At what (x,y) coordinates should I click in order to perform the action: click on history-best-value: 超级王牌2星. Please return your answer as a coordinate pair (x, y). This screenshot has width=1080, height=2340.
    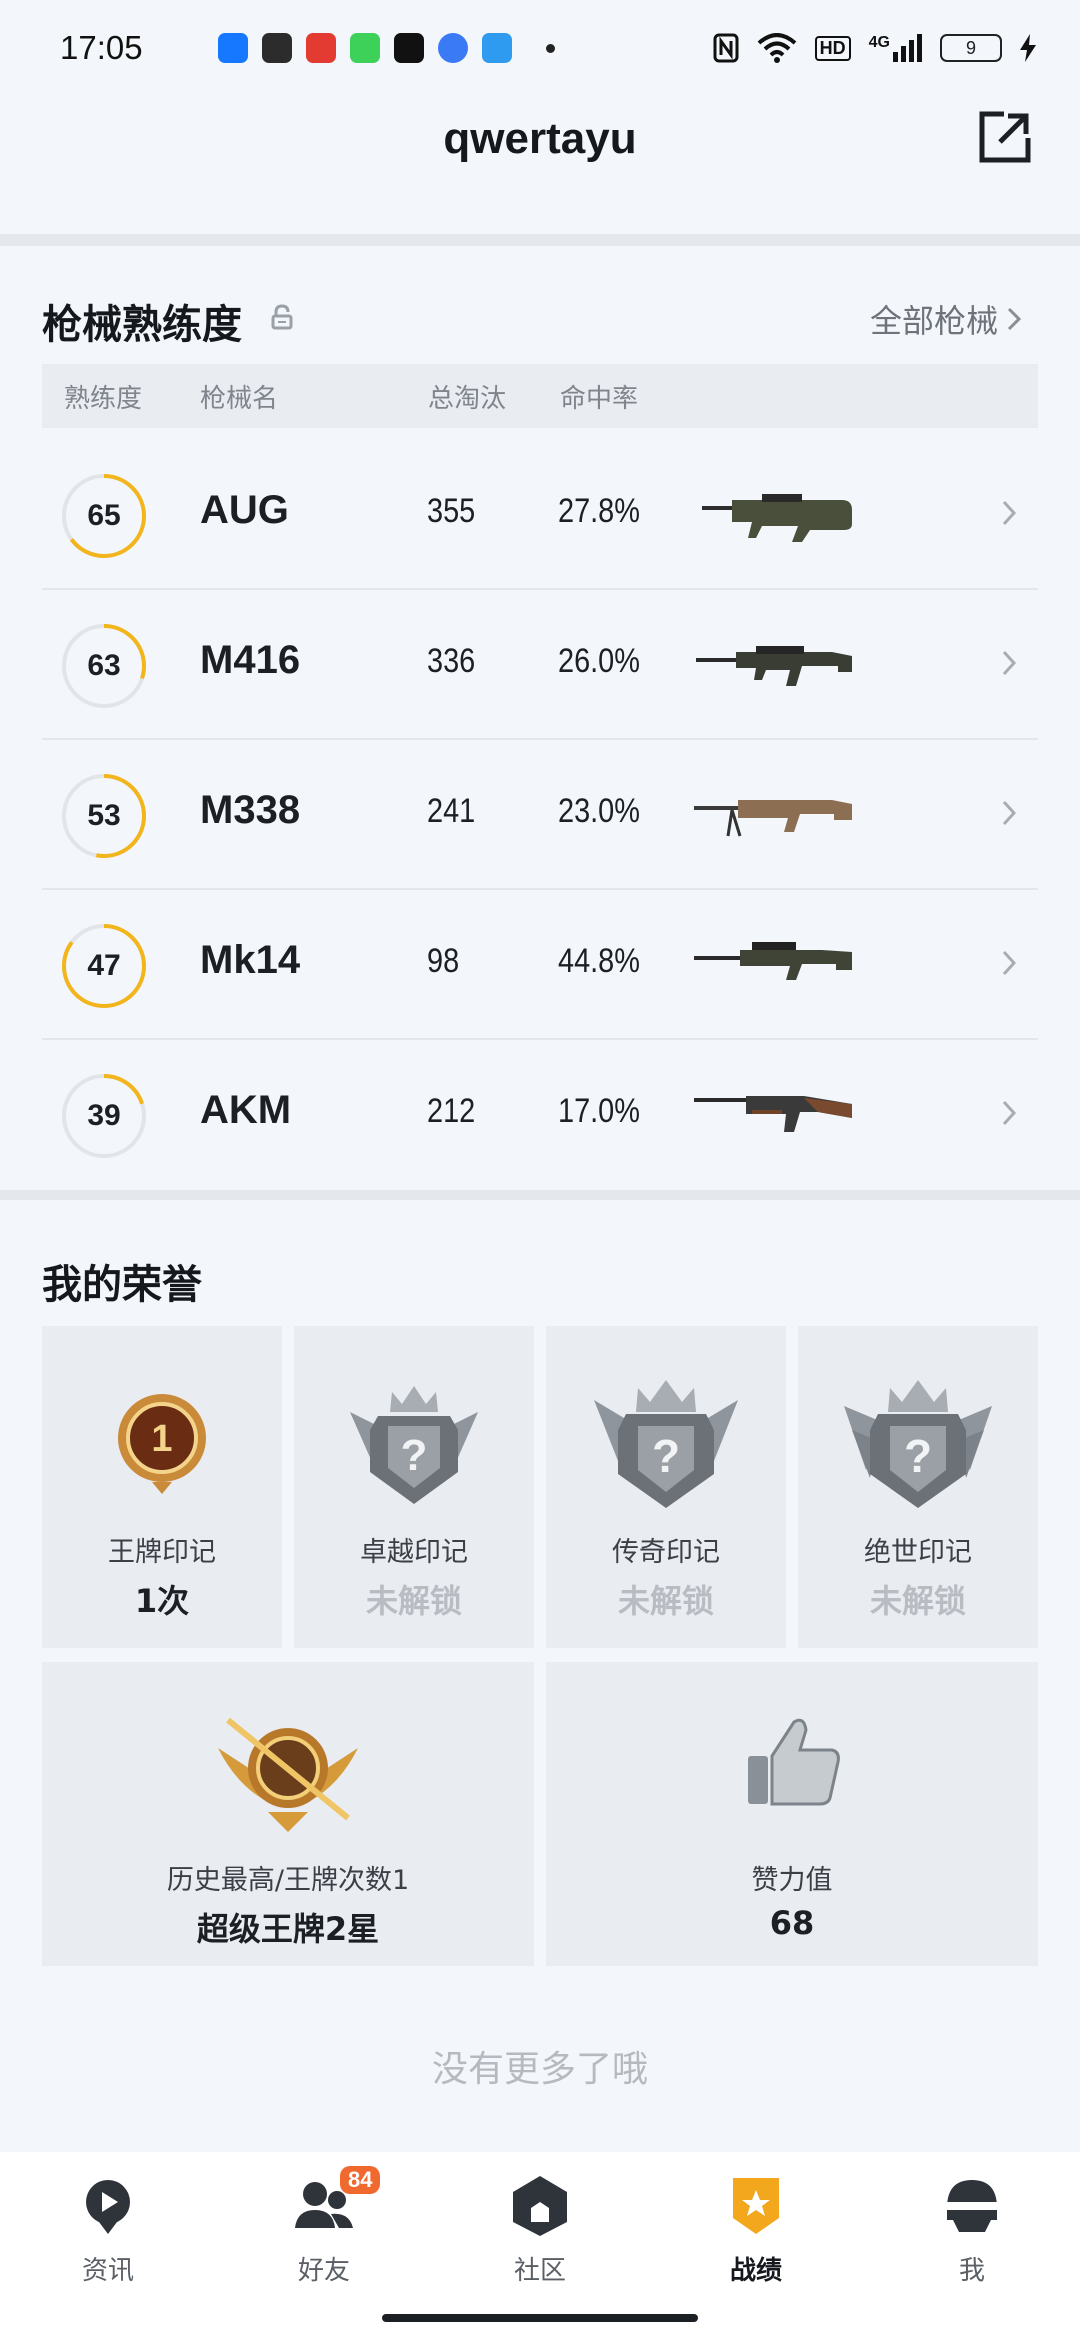
    Looking at the image, I should click on (288, 1929).